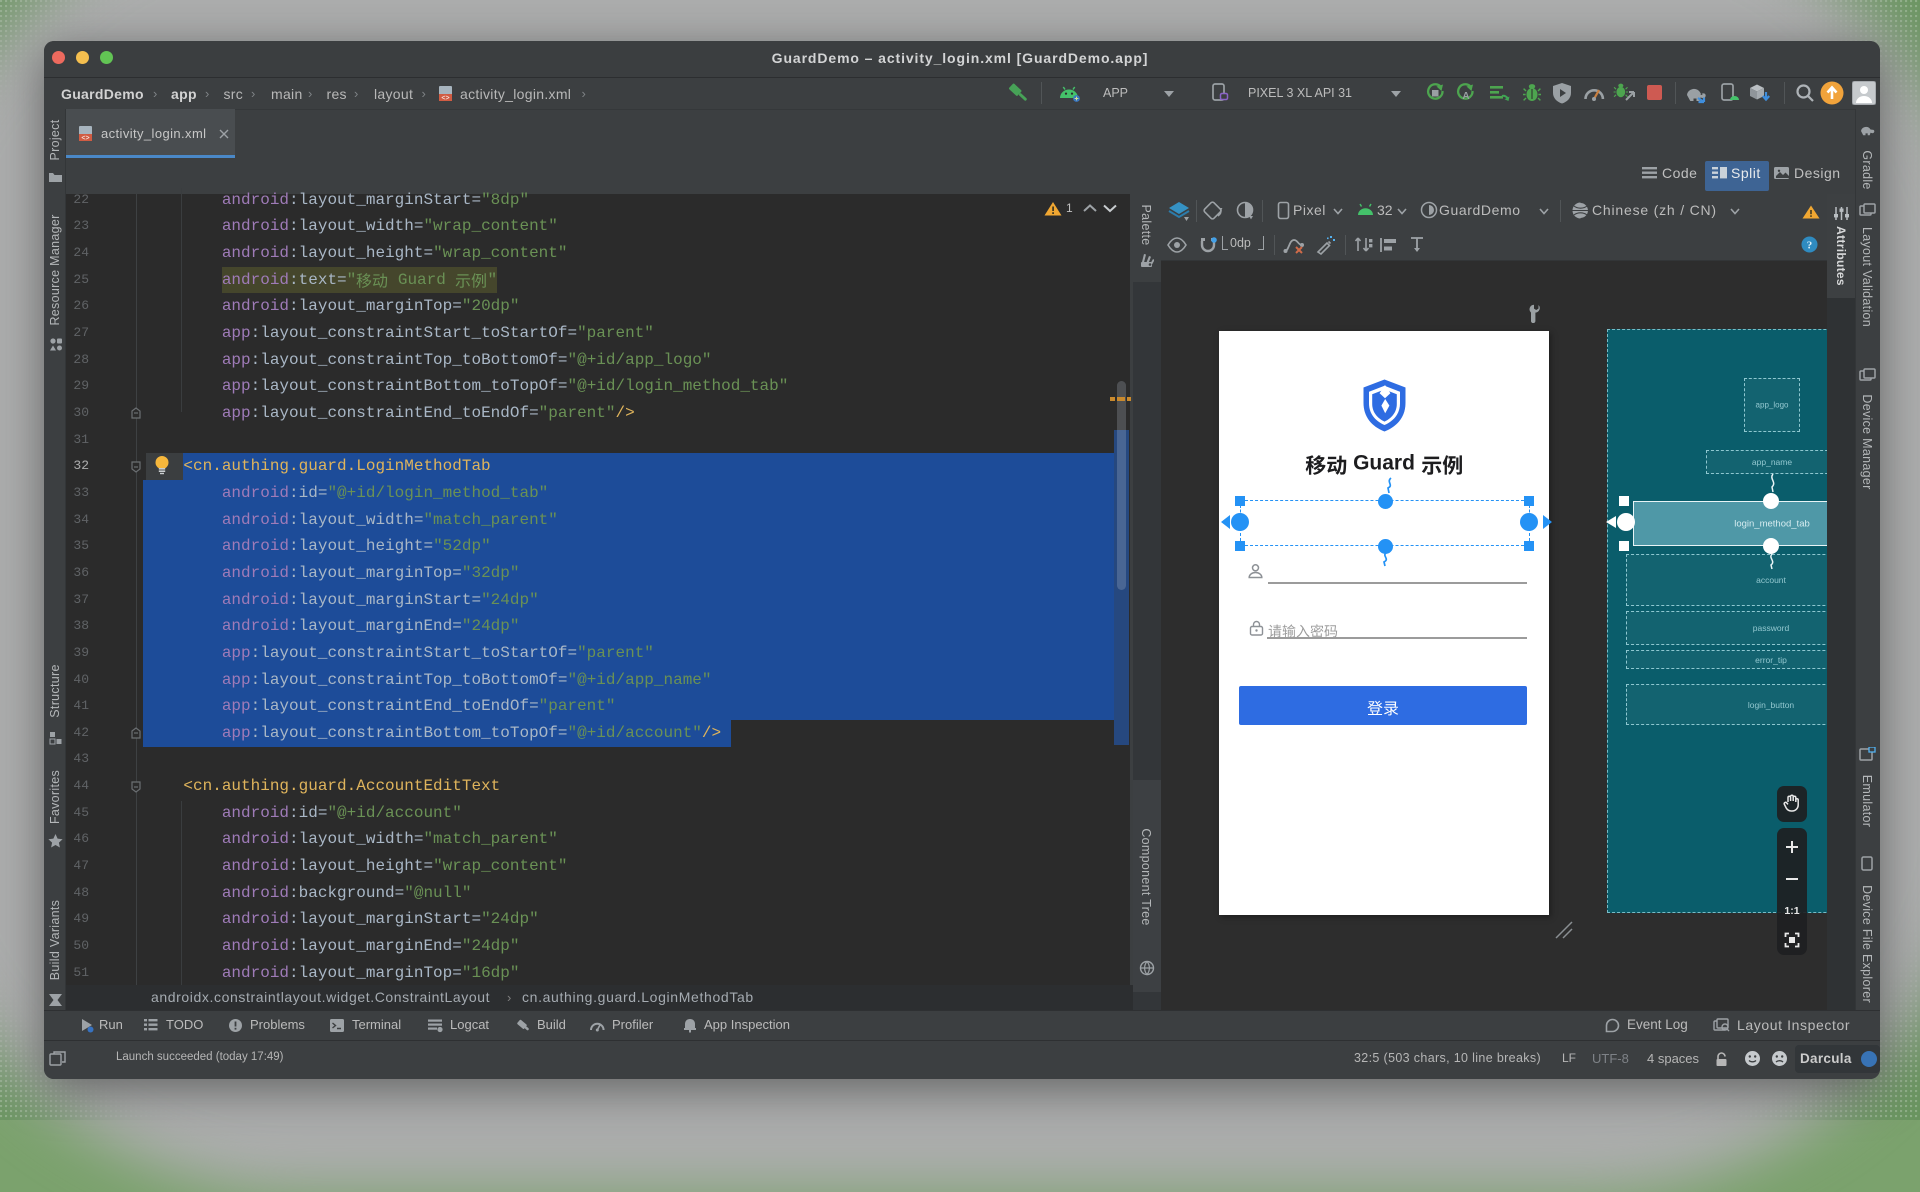  What do you see at coordinates (1465, 96) in the screenshot?
I see `svg-text: A` at bounding box center [1465, 96].